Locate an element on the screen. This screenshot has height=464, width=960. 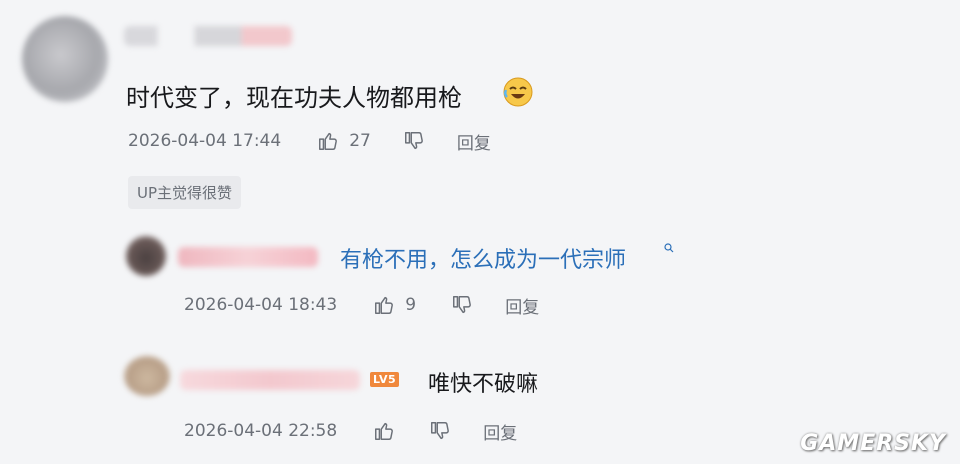
search-link-icon is located at coordinates (669, 247).